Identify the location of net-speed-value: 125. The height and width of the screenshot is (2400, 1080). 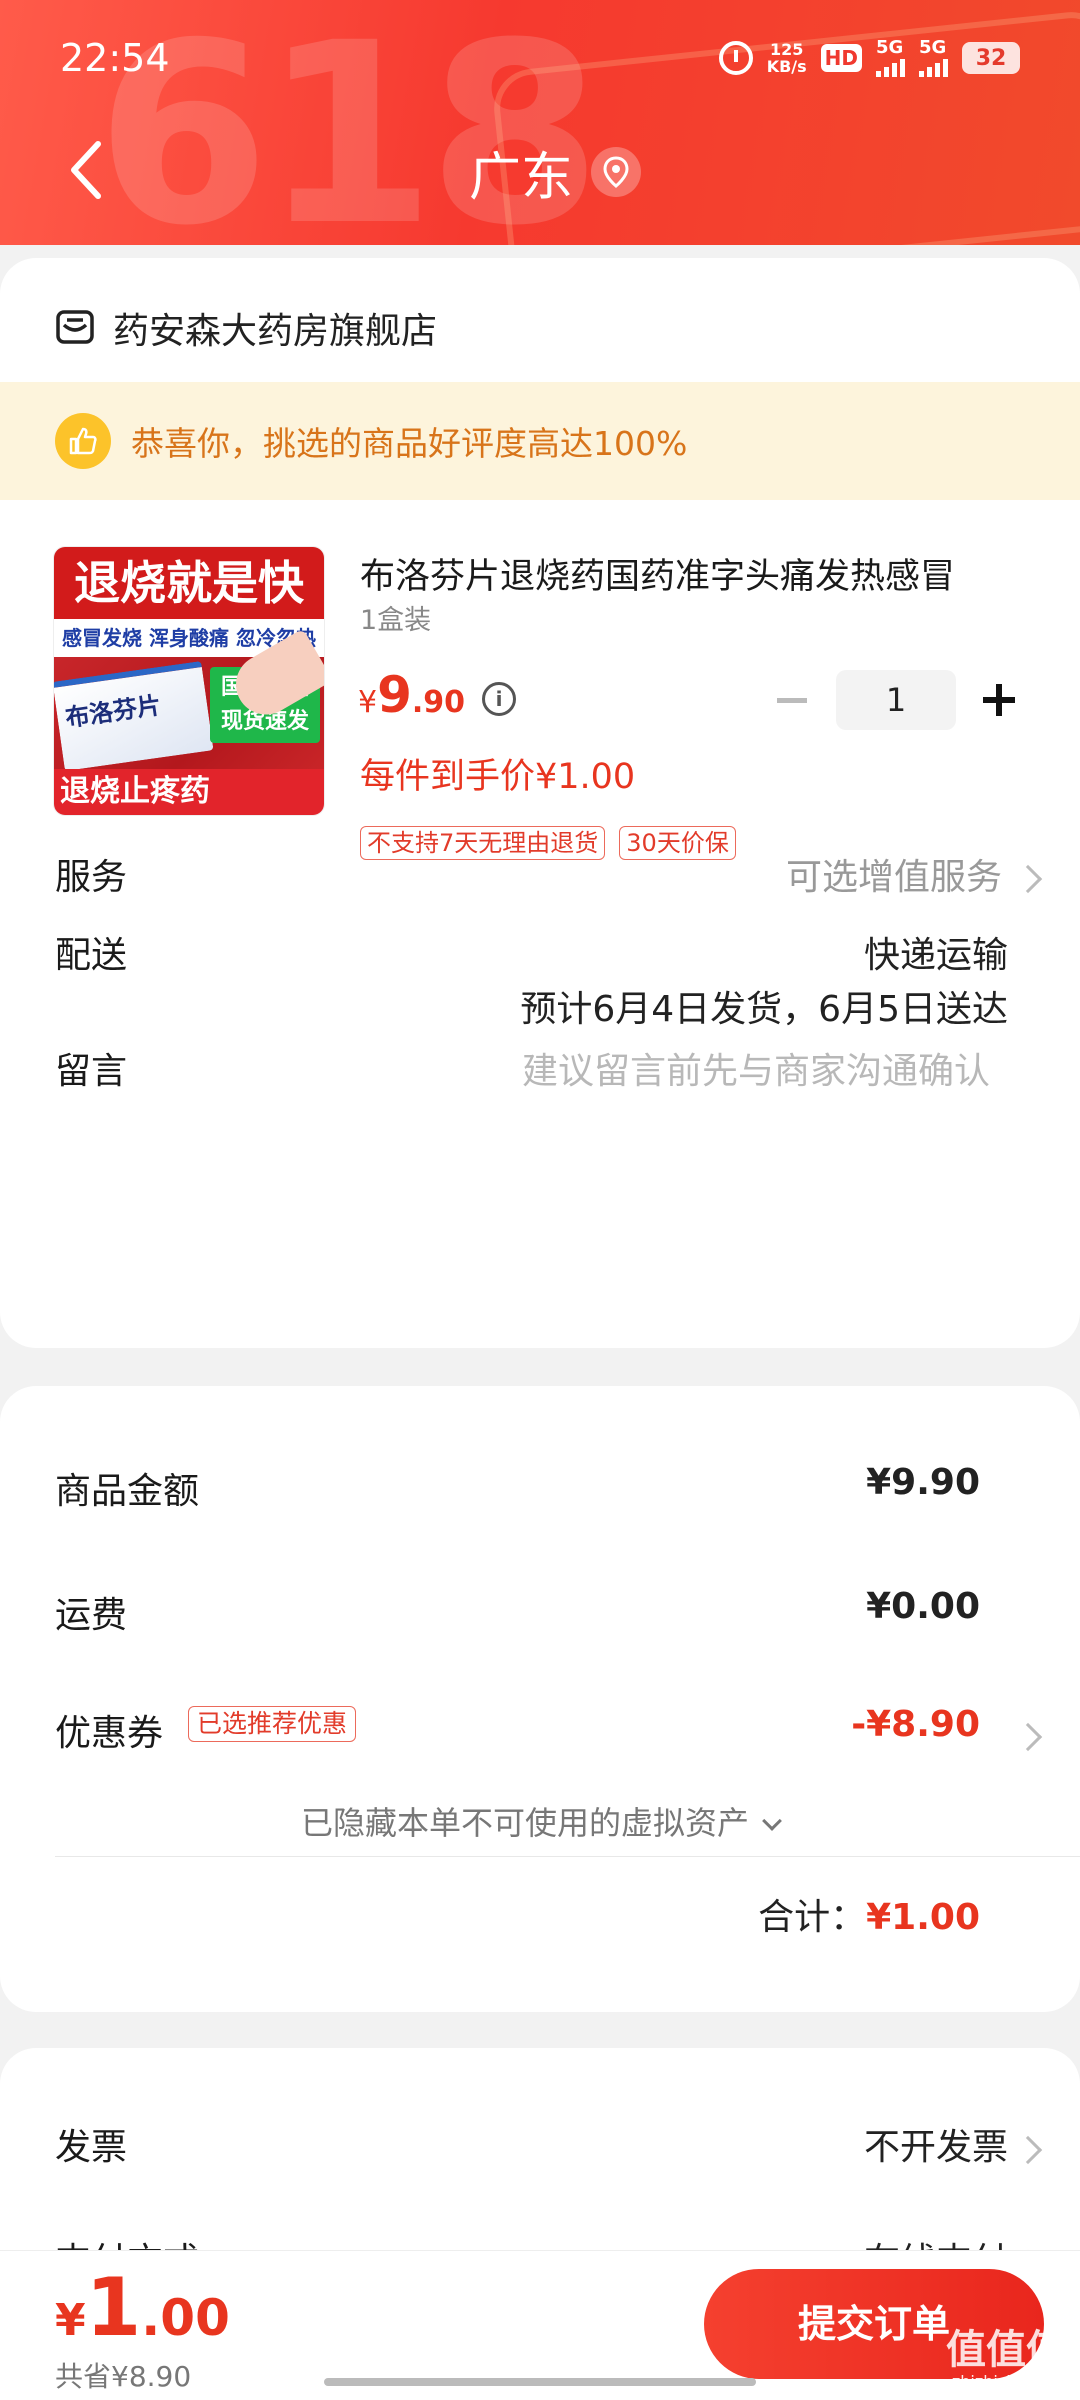
(786, 49).